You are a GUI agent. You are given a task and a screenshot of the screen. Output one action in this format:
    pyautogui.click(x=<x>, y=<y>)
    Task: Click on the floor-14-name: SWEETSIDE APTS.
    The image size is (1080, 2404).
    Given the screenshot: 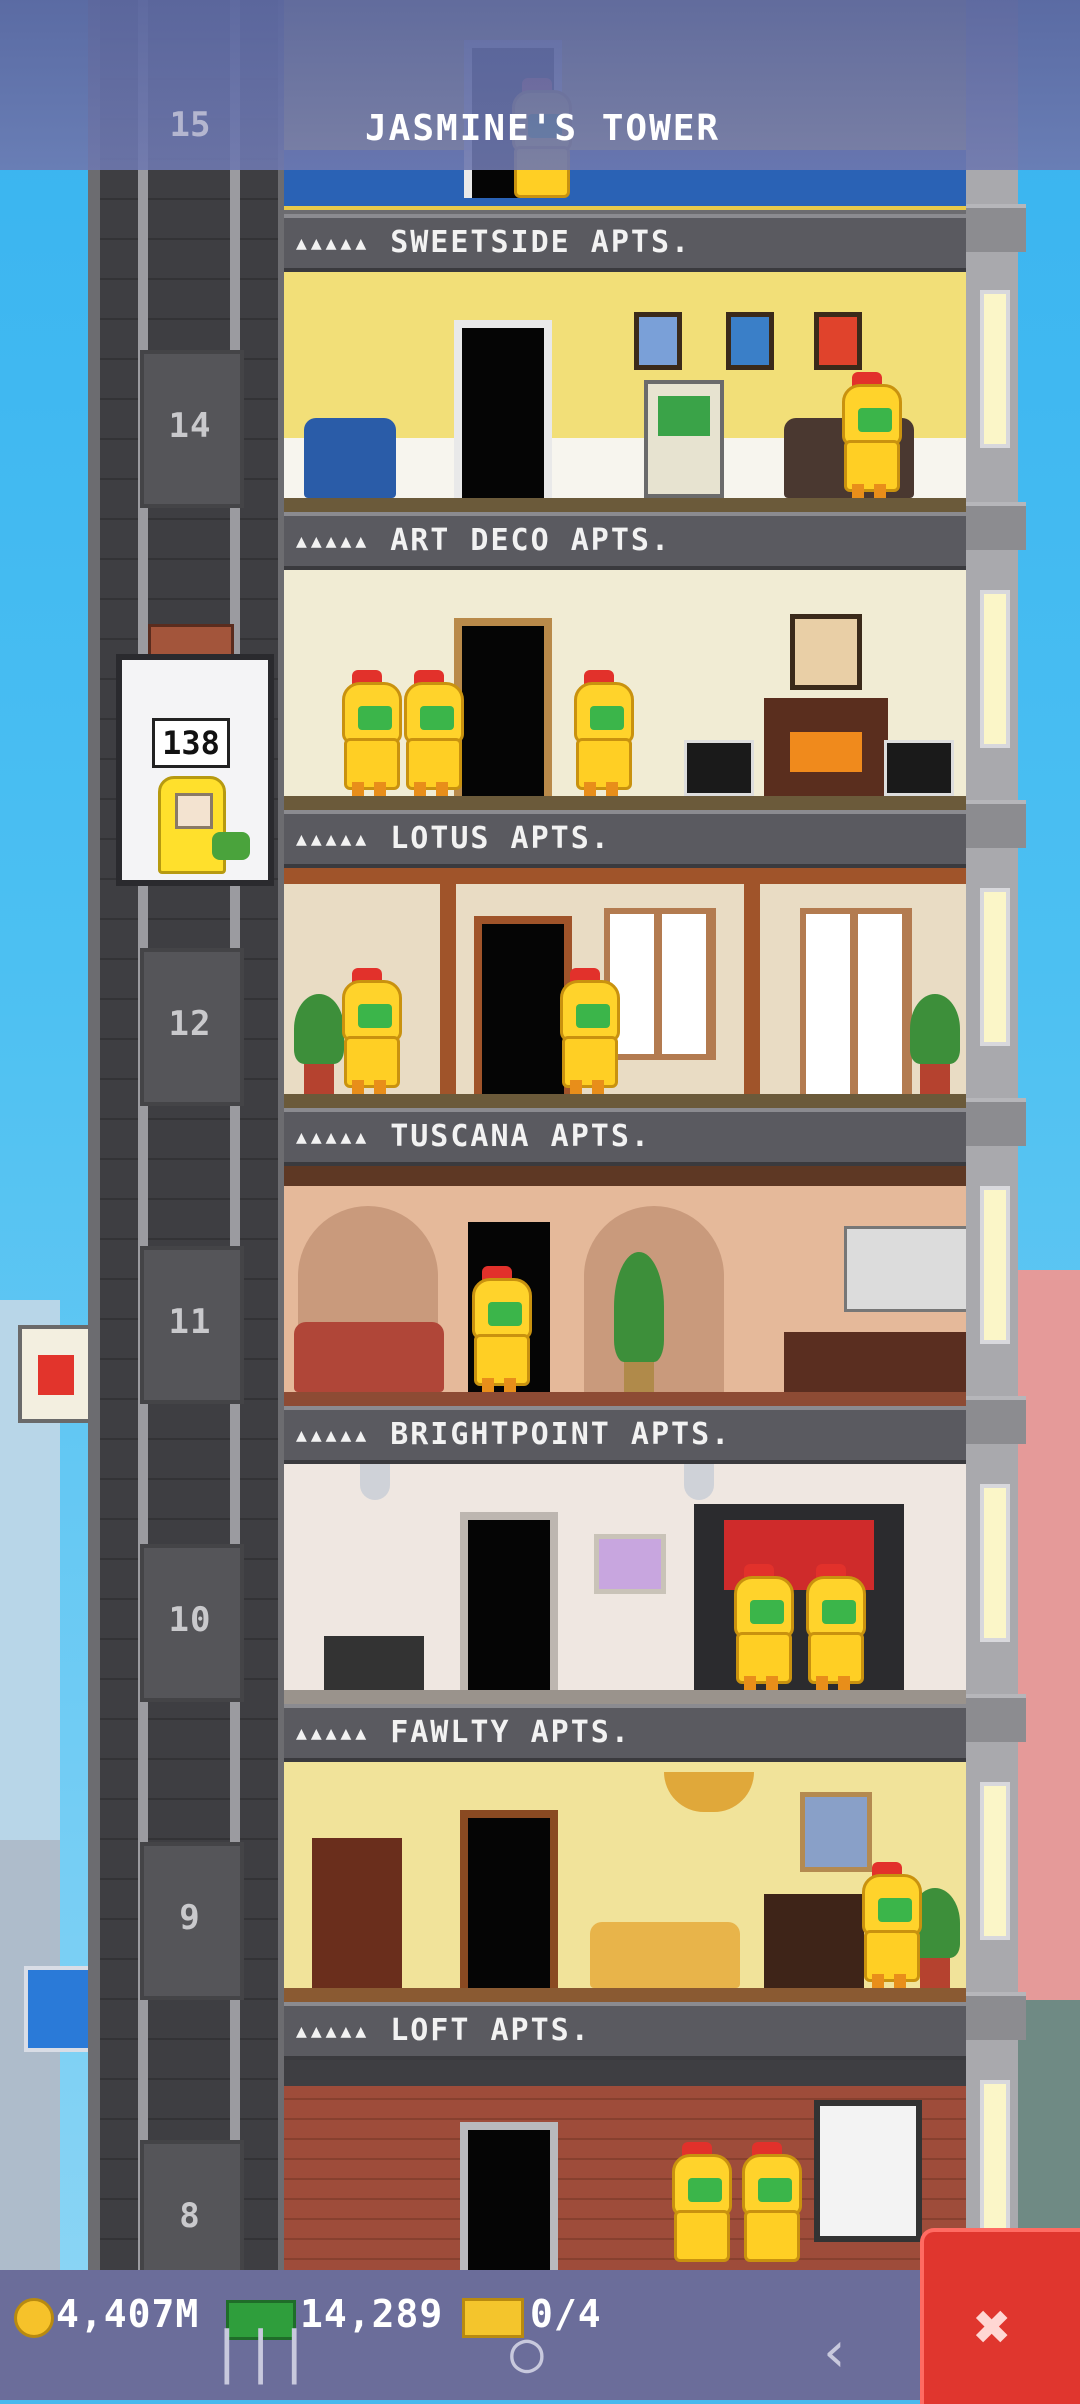 What is the action you would take?
    pyautogui.click(x=541, y=242)
    